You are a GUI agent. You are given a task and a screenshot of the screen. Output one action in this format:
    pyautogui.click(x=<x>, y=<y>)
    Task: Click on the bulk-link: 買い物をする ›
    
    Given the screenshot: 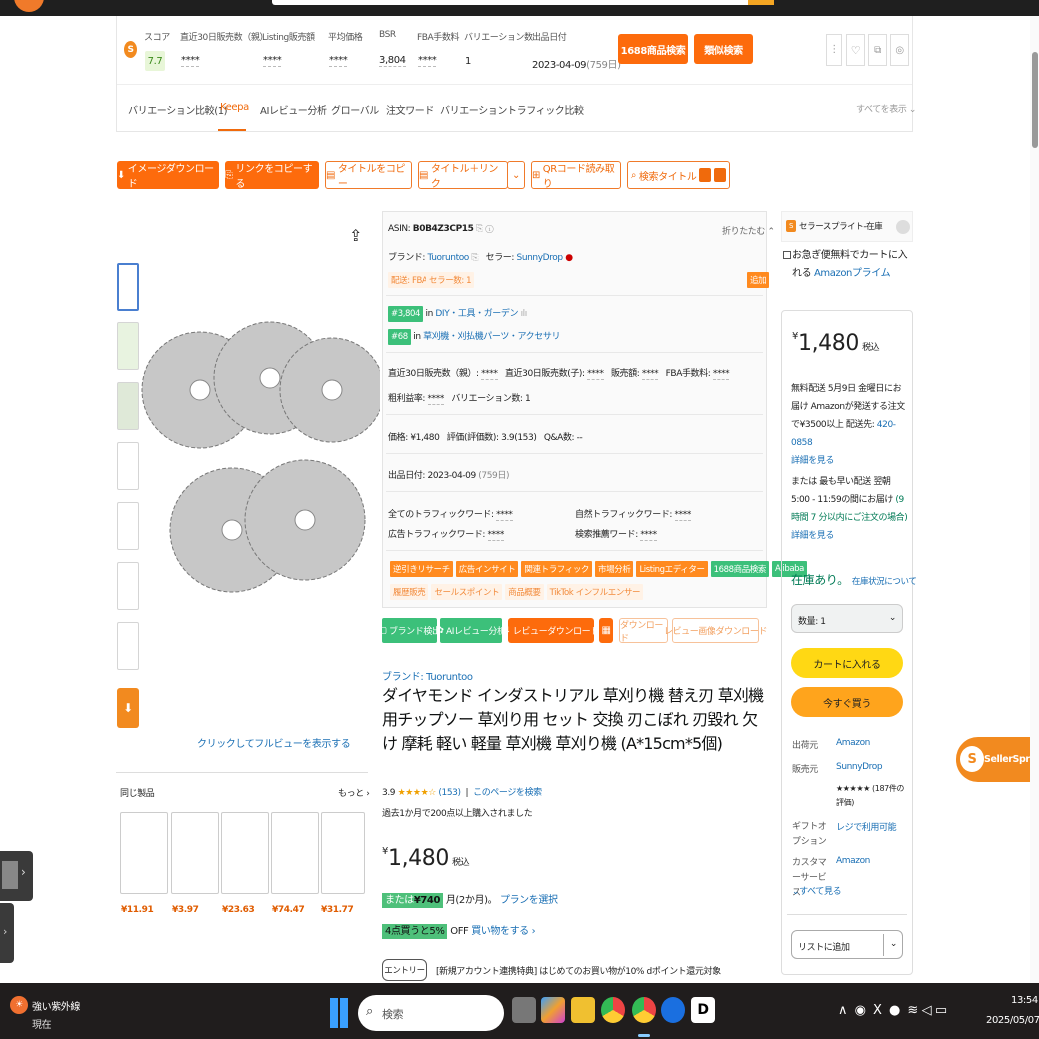 What is the action you would take?
    pyautogui.click(x=503, y=931)
    